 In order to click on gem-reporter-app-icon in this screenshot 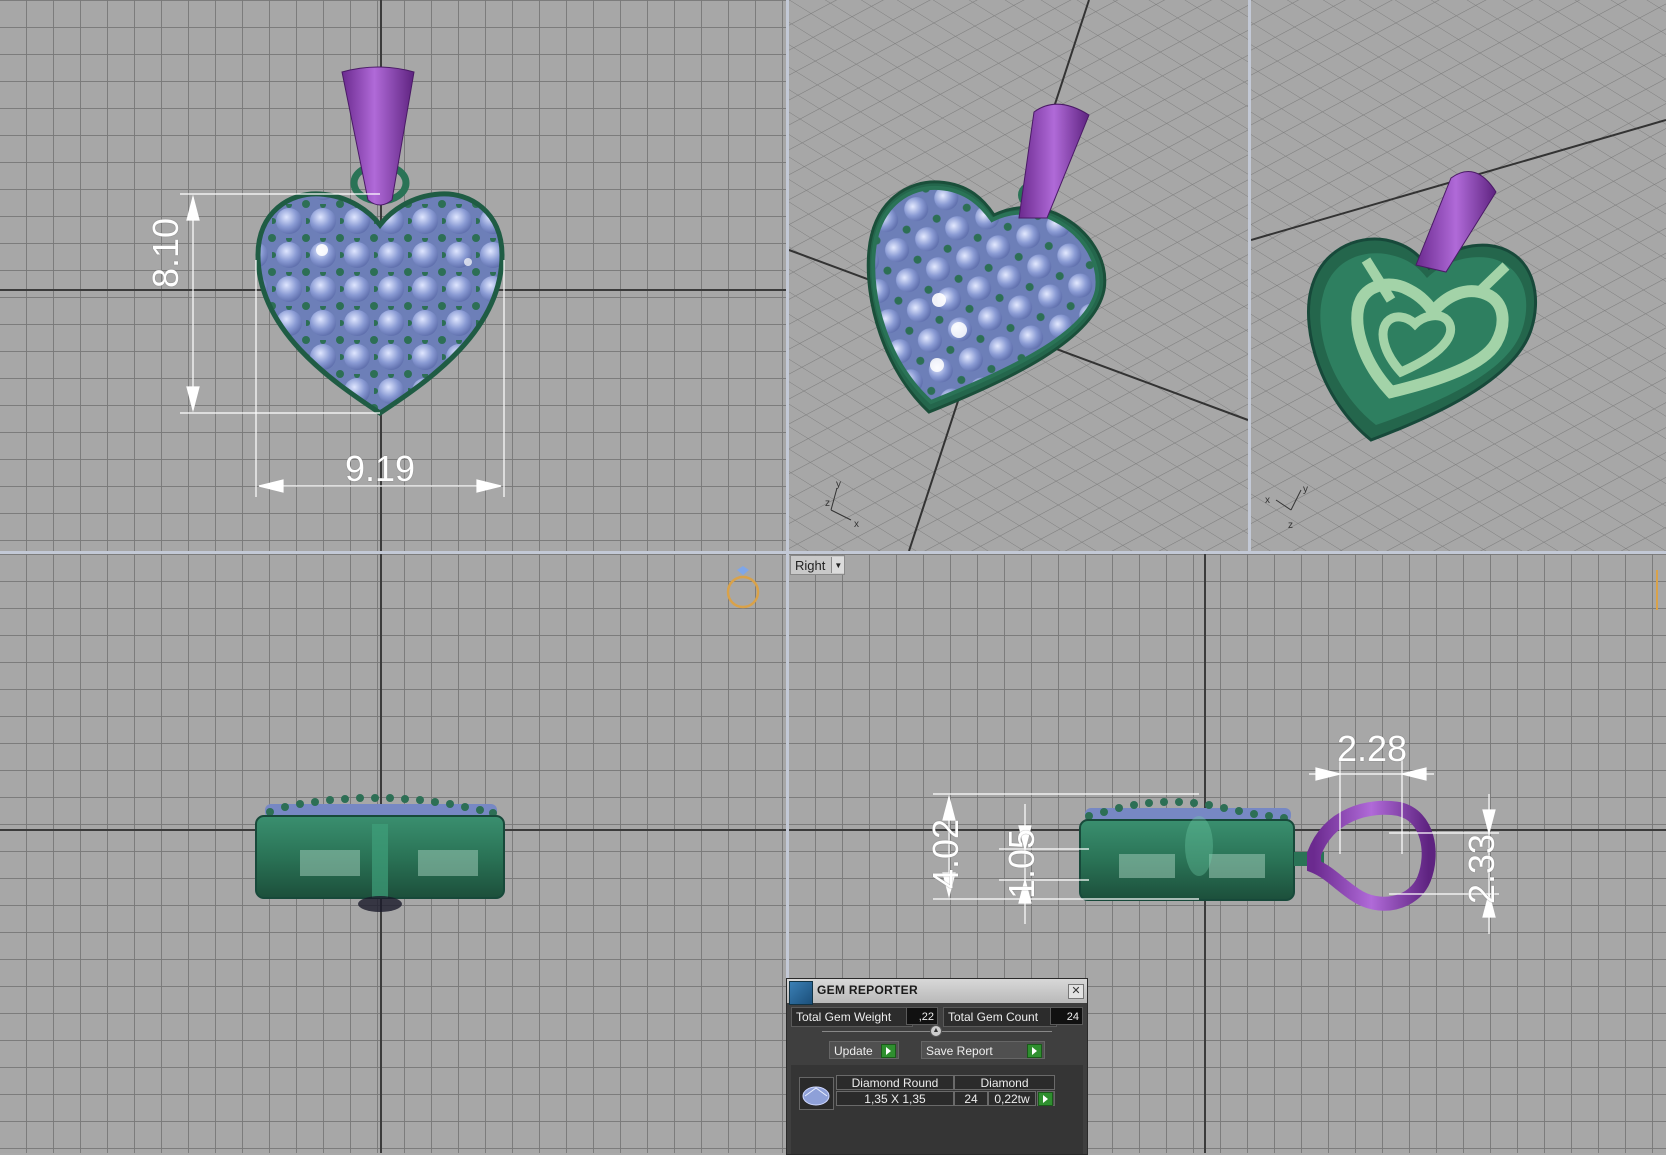, I will do `click(801, 993)`.